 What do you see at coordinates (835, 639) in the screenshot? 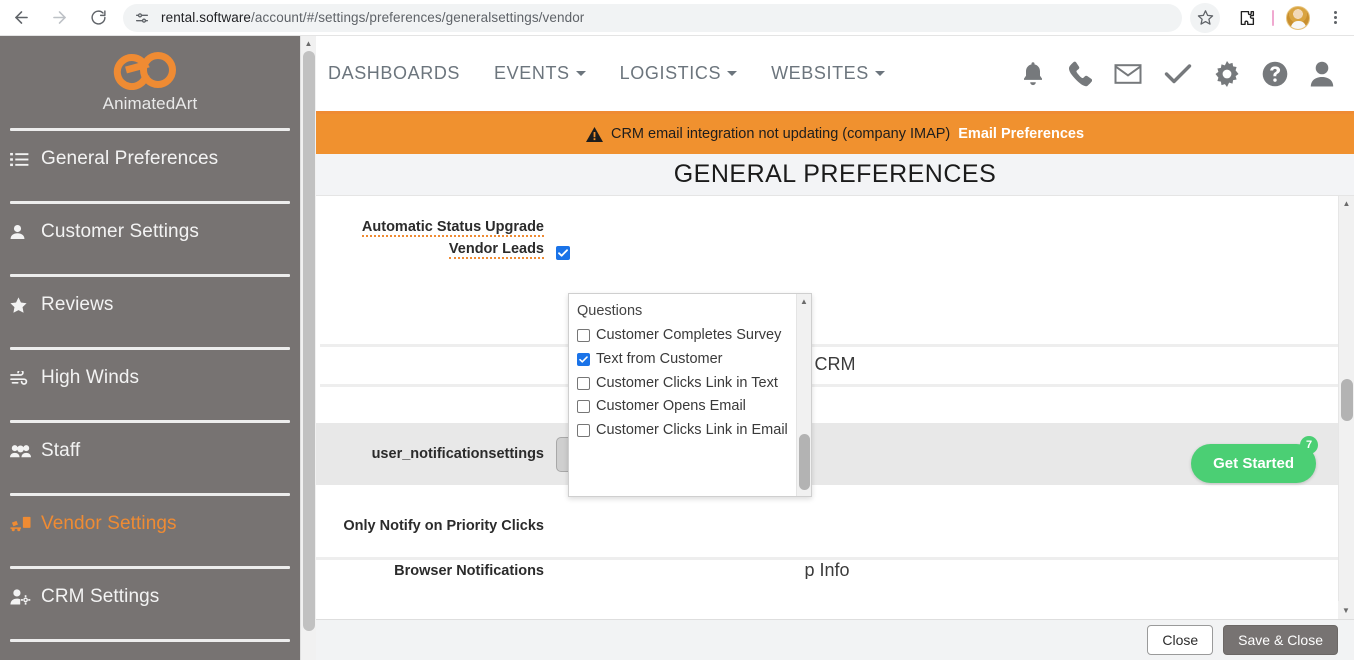
I see `dialog-footer: Close Save & Close` at bounding box center [835, 639].